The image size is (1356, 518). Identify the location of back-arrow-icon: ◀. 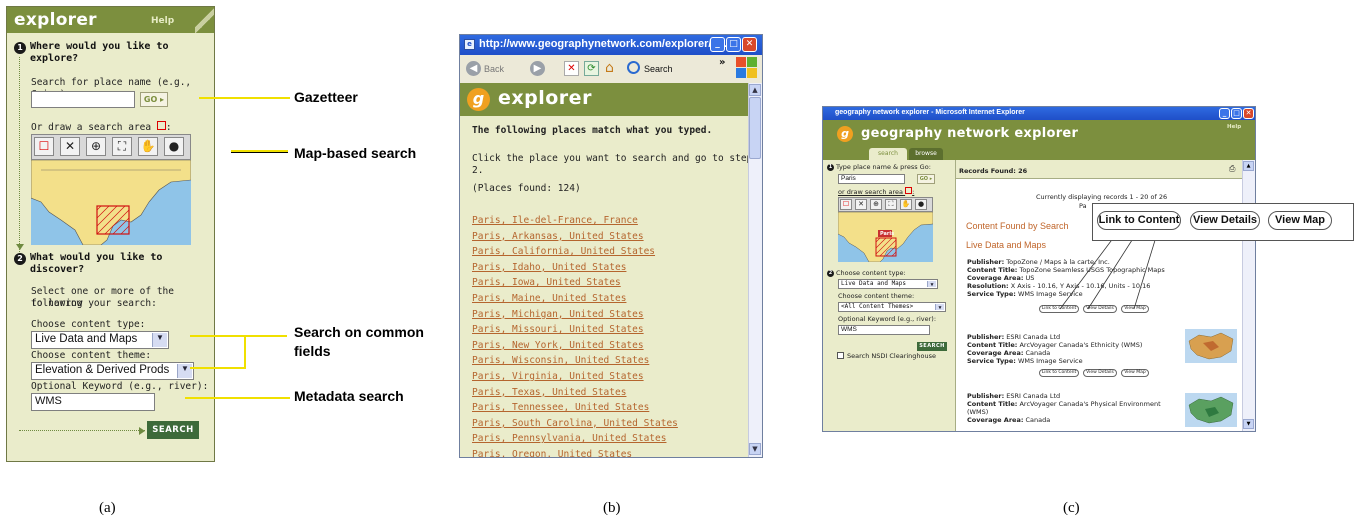
(473, 68).